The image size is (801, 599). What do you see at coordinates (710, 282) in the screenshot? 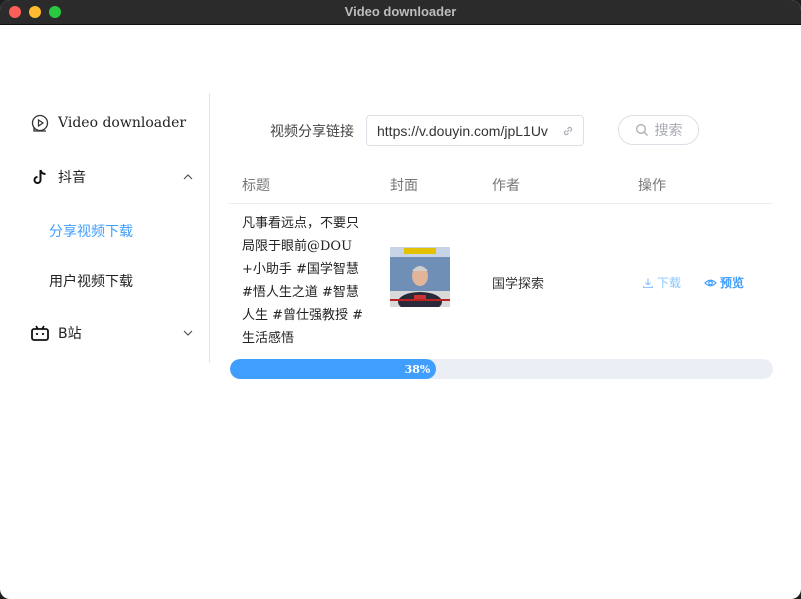
I see `eye-icon` at bounding box center [710, 282].